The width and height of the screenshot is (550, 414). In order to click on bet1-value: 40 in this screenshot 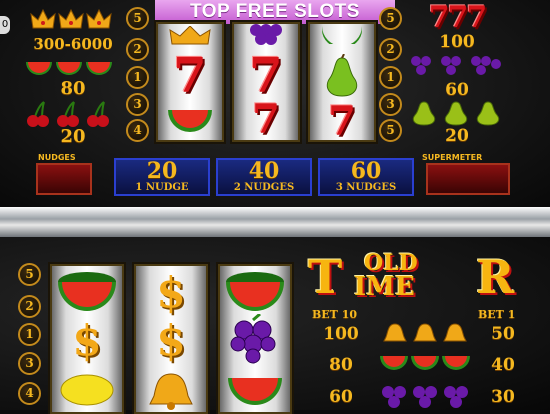, I will do `click(503, 365)`.